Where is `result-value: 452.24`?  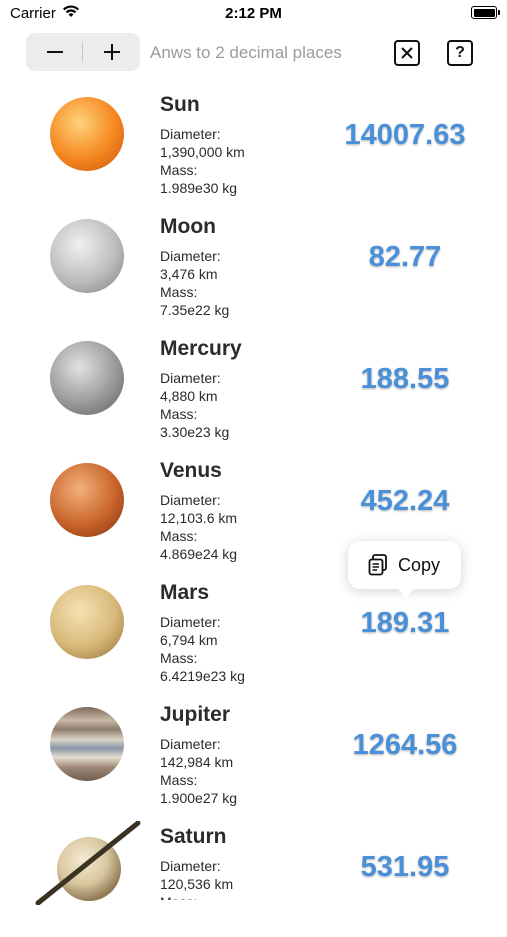 result-value: 452.24 is located at coordinates (405, 501).